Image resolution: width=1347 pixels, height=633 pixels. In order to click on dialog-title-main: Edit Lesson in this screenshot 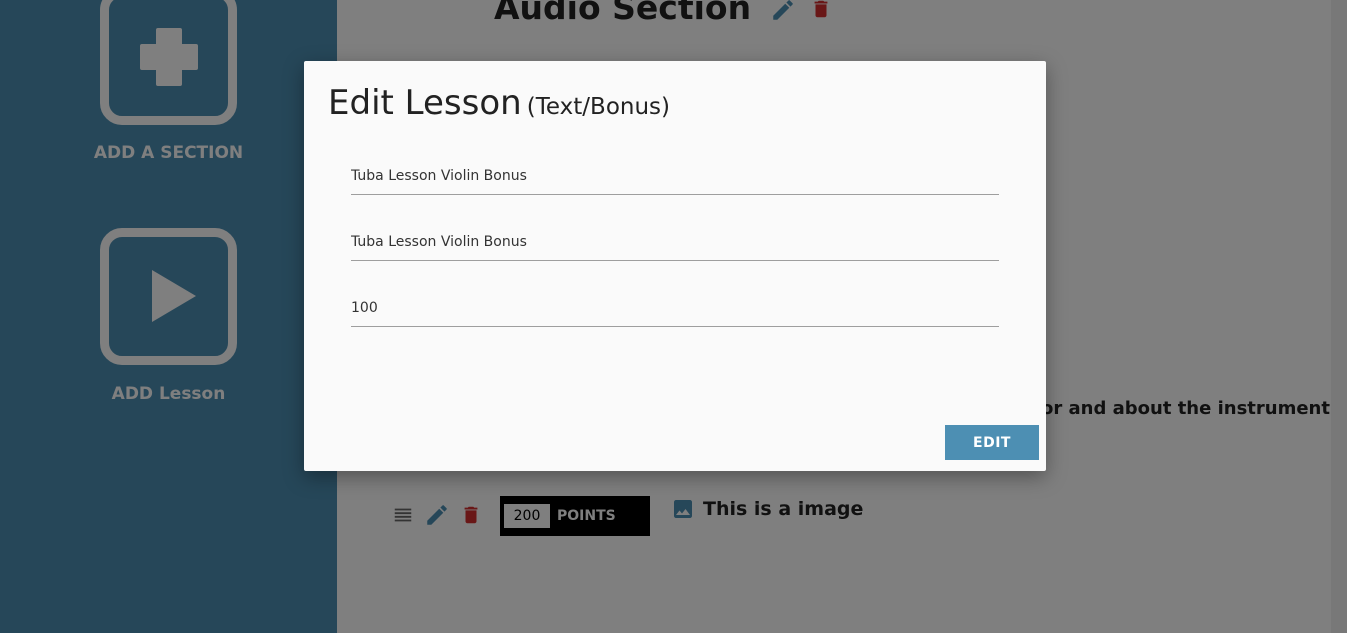, I will do `click(425, 103)`.